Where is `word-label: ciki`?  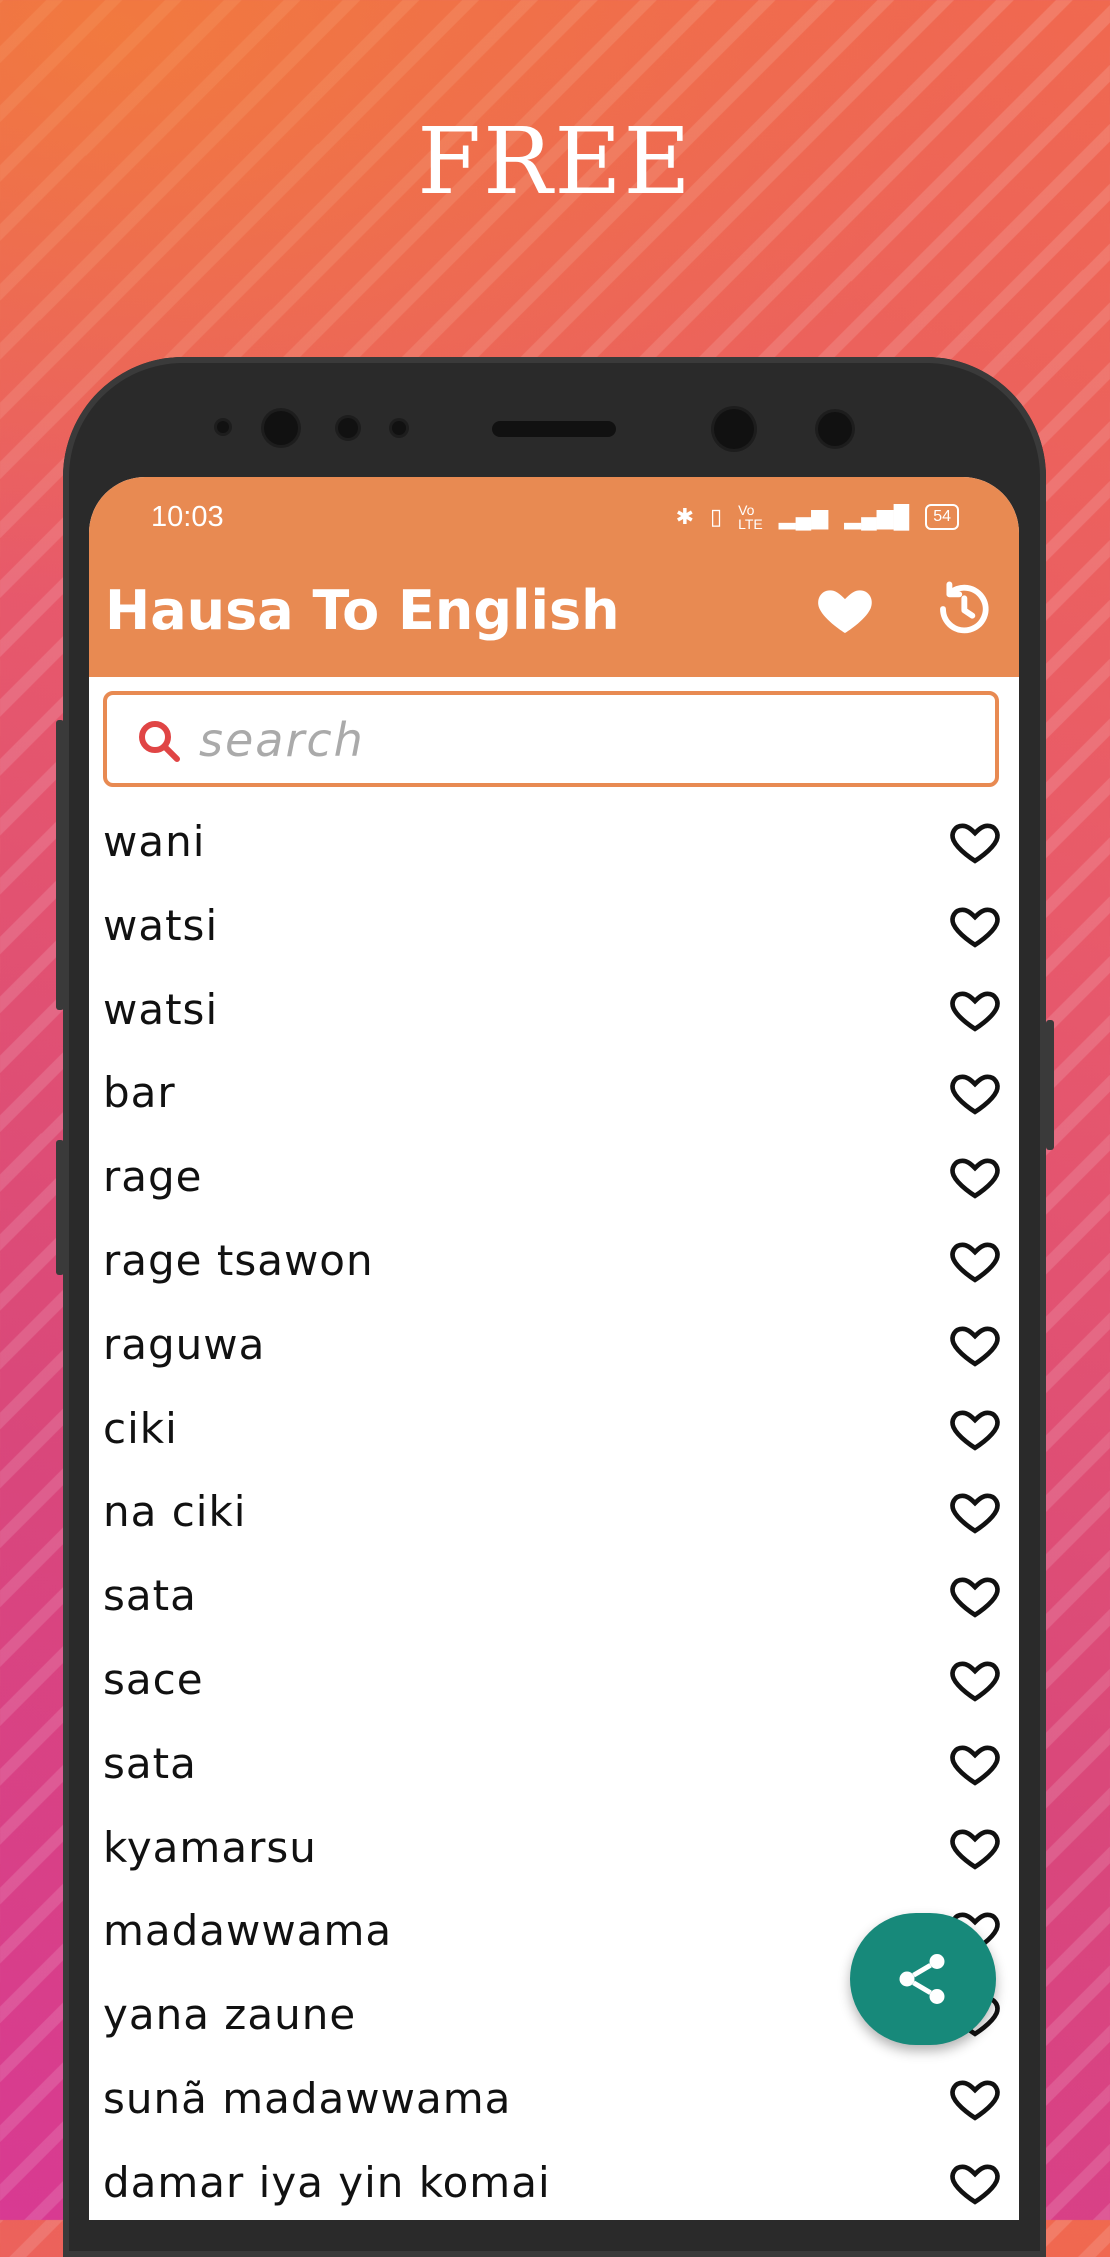
word-label: ciki is located at coordinates (140, 1428).